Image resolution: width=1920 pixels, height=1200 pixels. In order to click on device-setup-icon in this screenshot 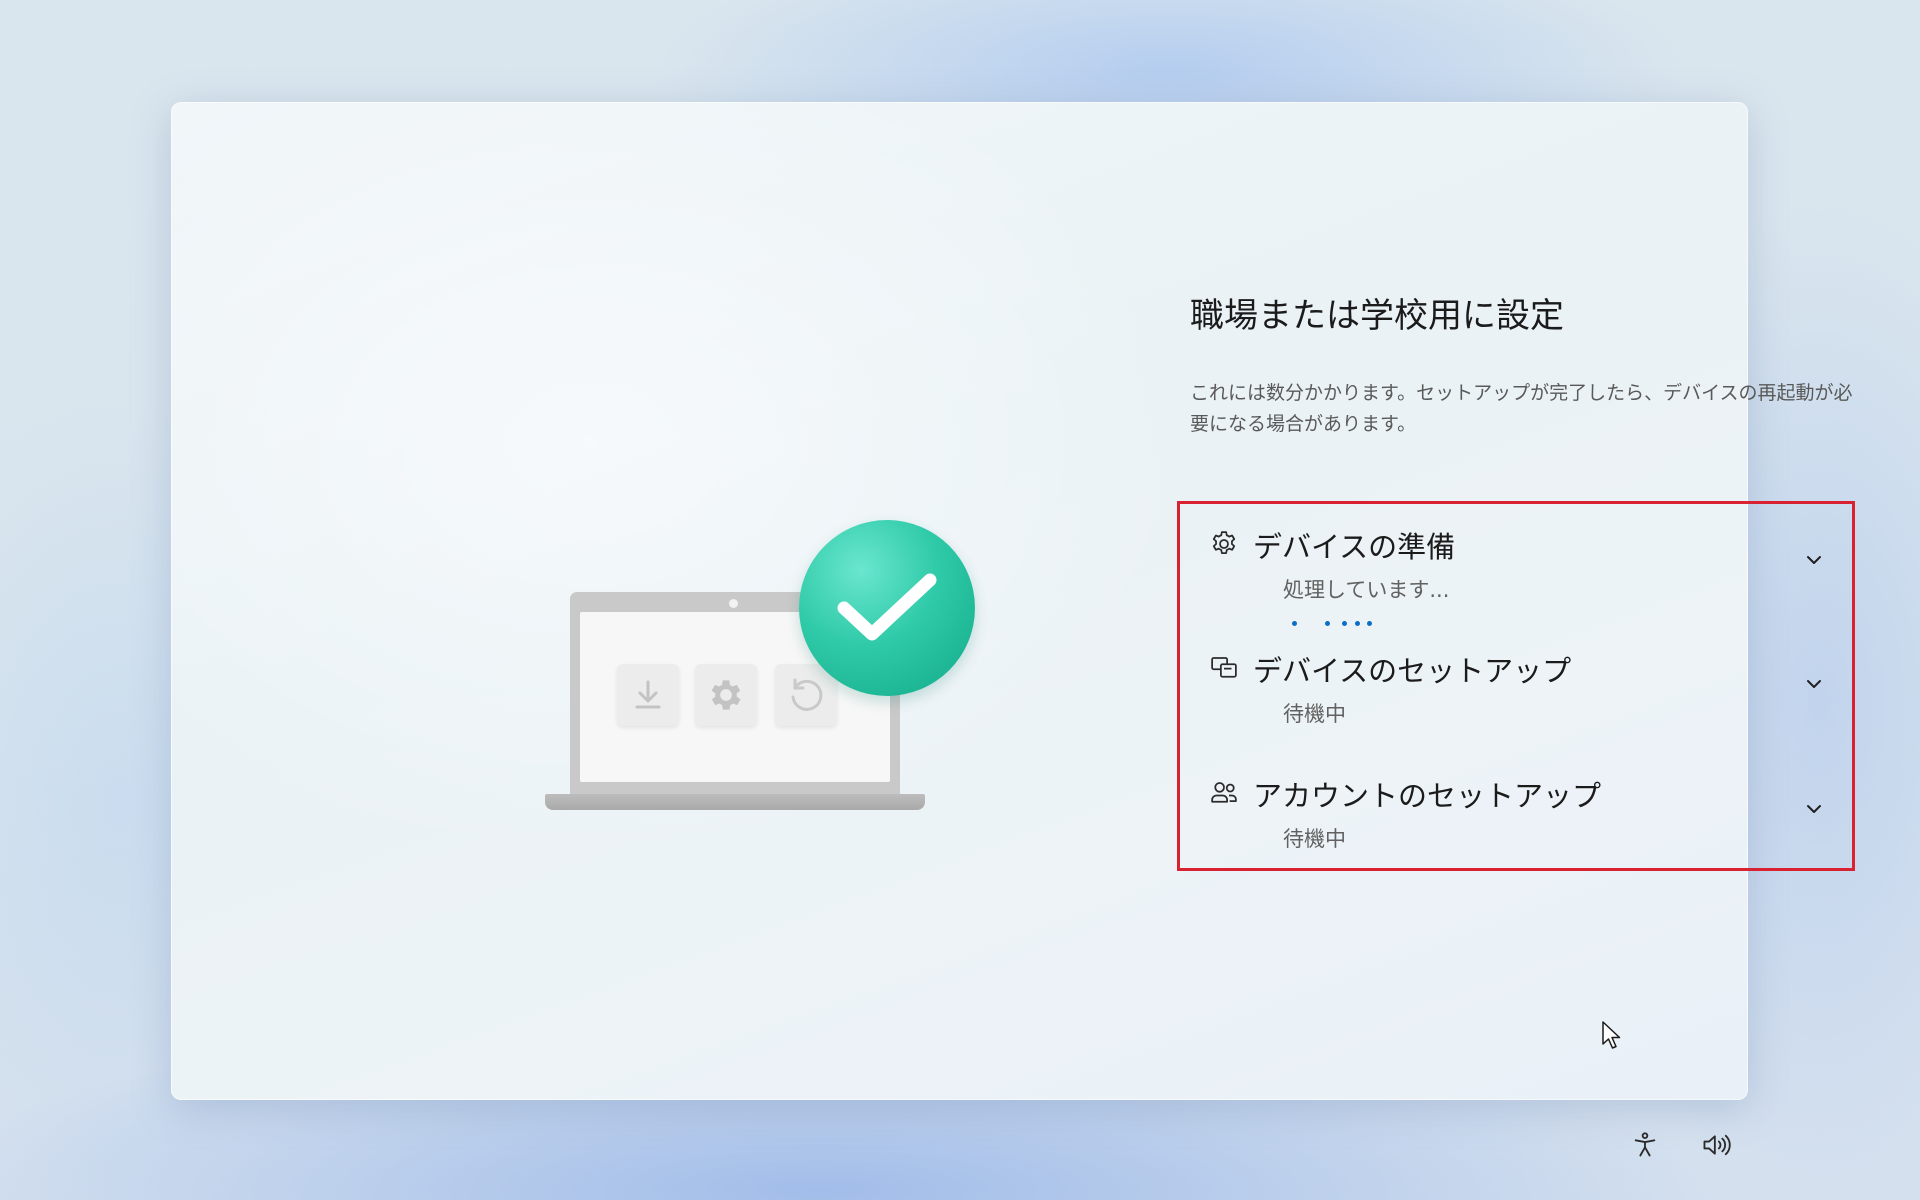, I will do `click(1224, 668)`.